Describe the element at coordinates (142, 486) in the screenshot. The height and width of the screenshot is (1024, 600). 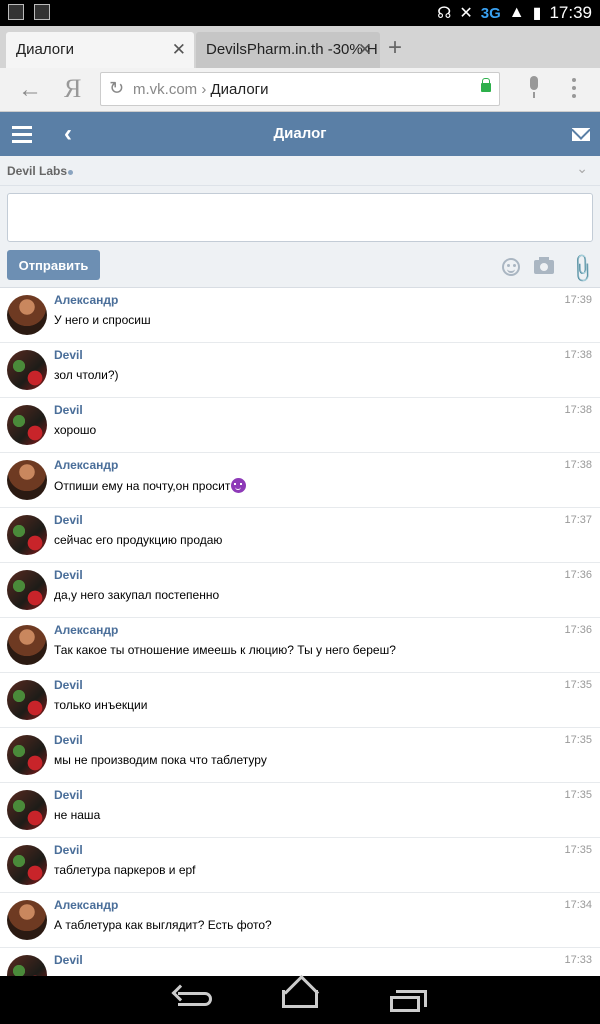
I see `message-text: Отпиши ему на почту,он просит` at that location.